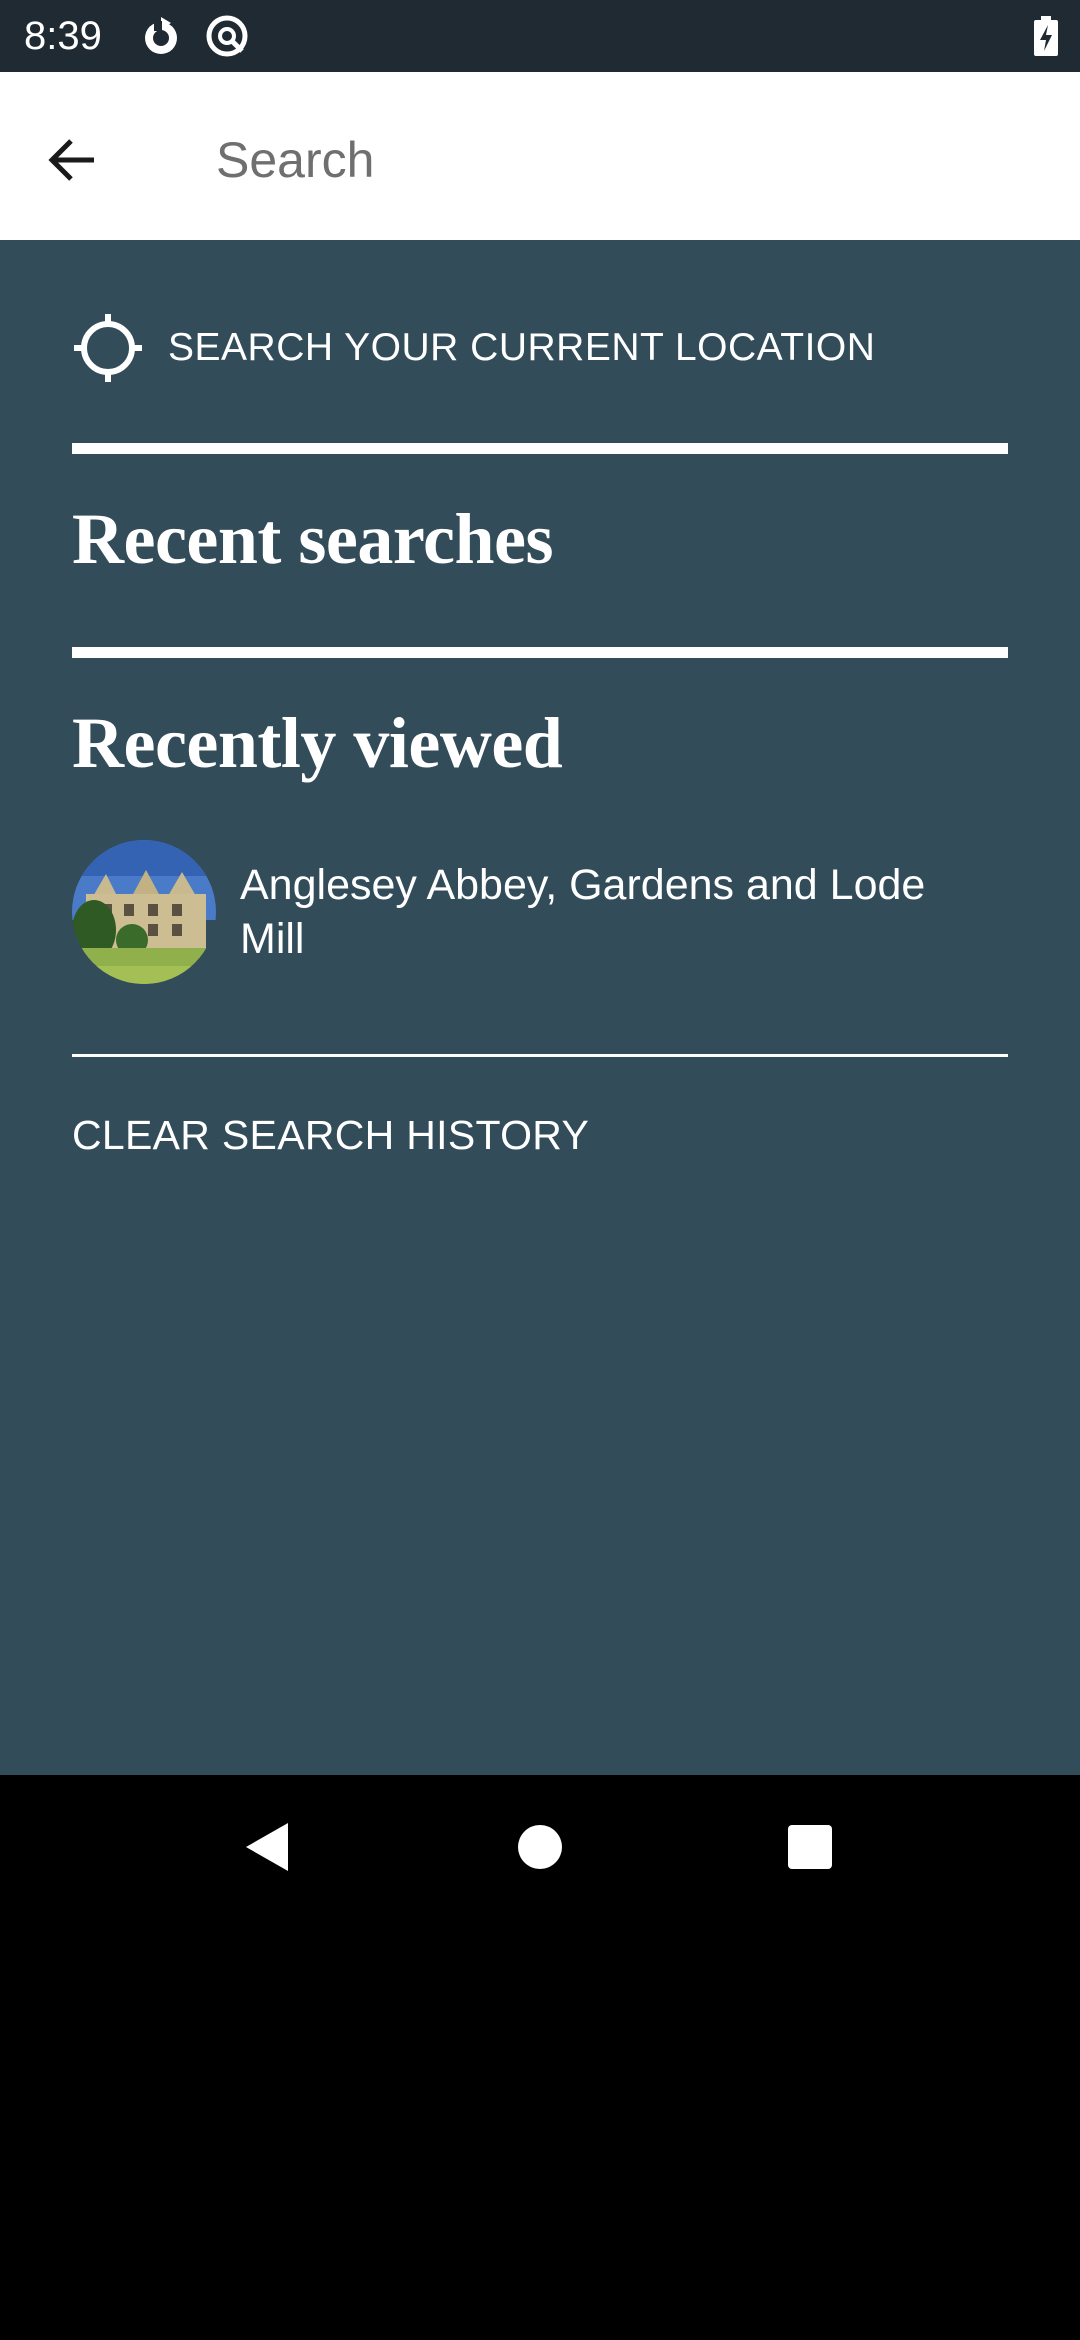  I want to click on arrow-left-icon, so click(71, 160).